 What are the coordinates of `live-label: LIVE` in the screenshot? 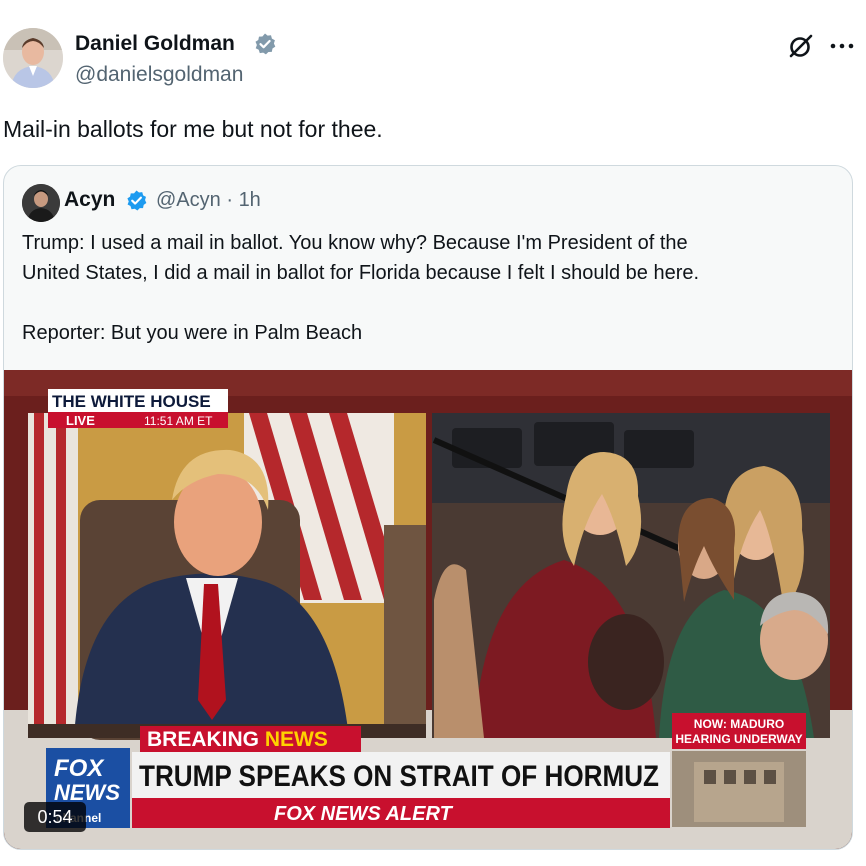 It's located at (80, 420).